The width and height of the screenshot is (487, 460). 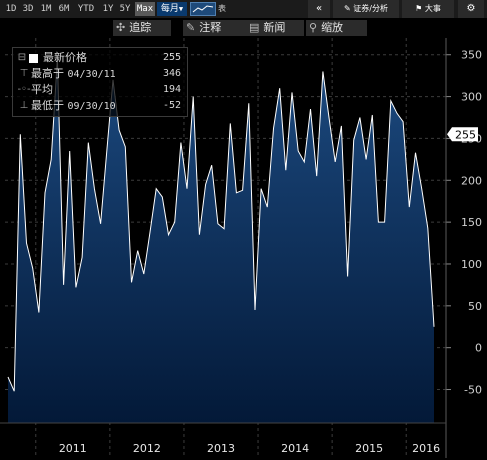 I want to click on legend-last: ⊟ 最新价格 255, so click(x=100, y=58).